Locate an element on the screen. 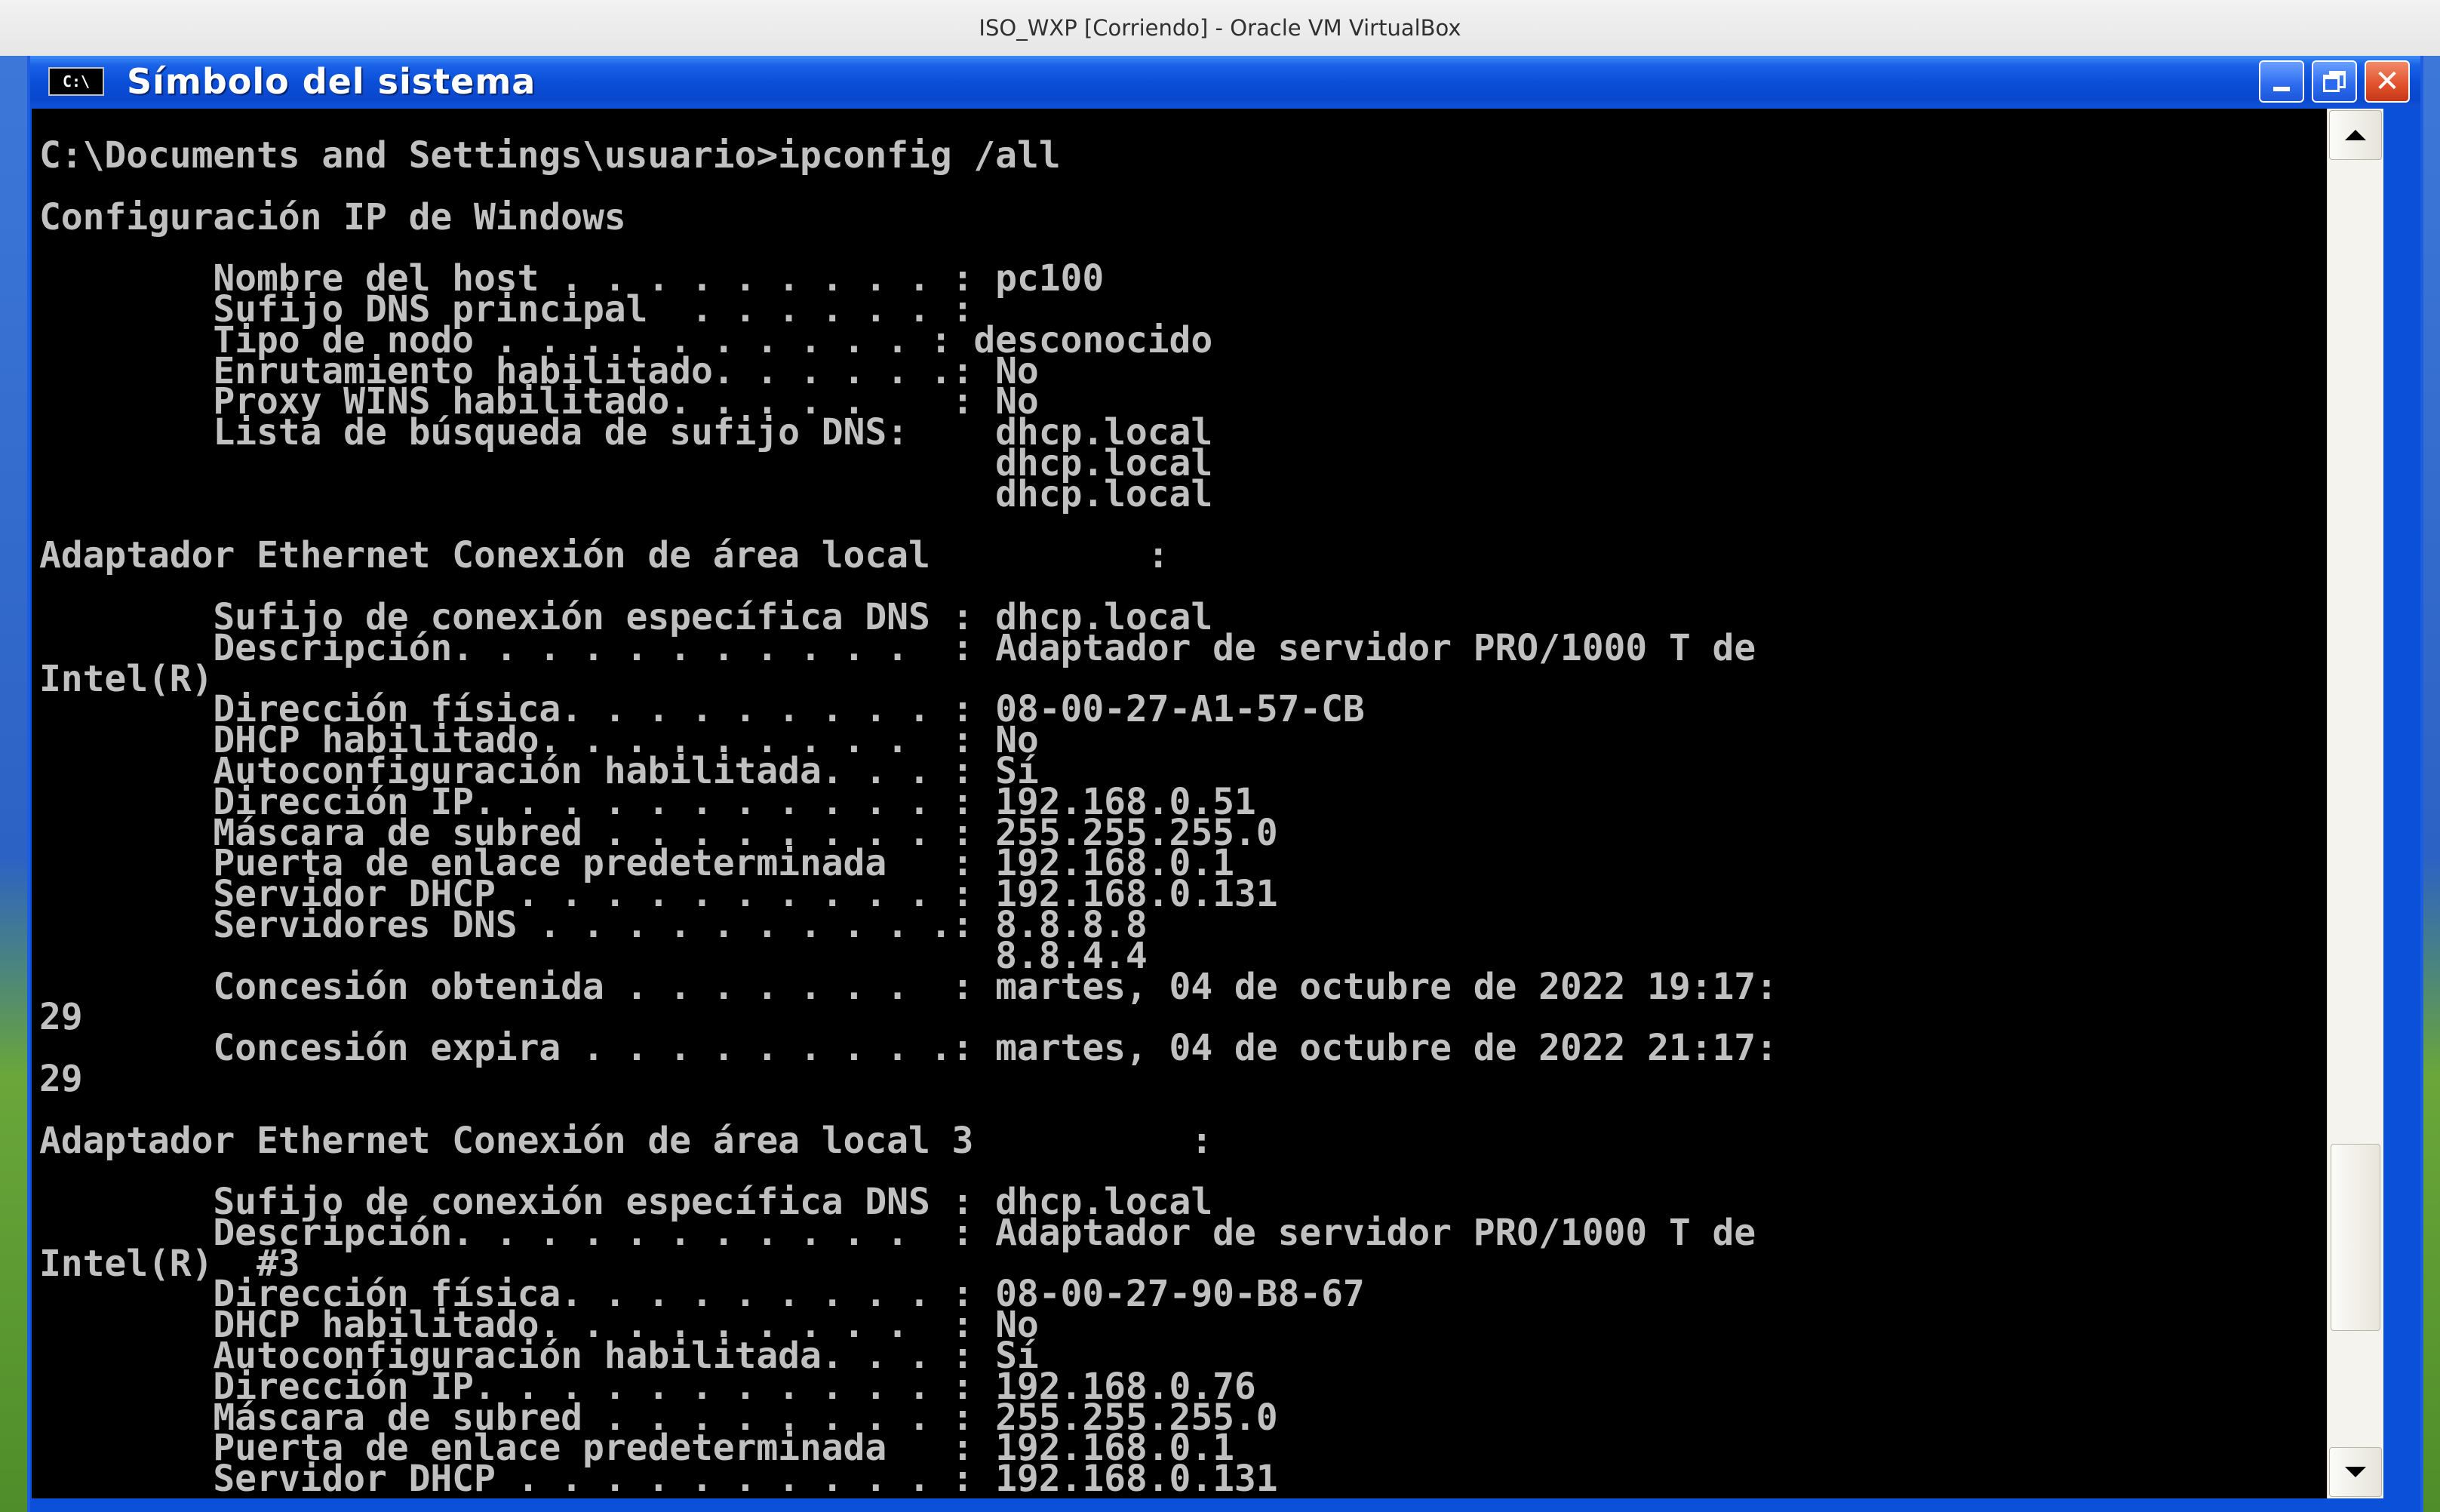 The image size is (2440, 1512). restore-icon is located at coordinates (2334, 81).